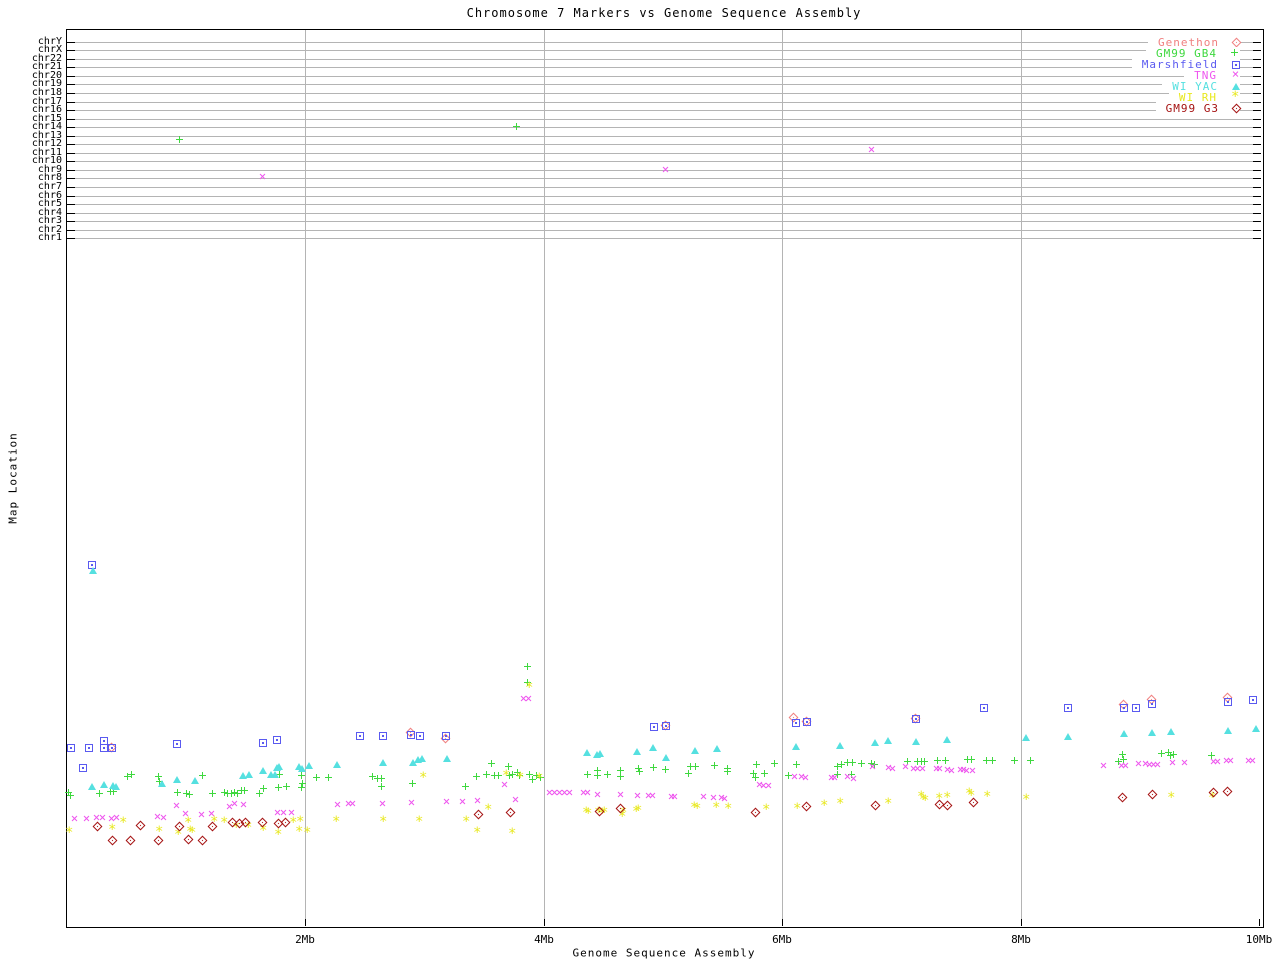 The image size is (1280, 960). Describe the element at coordinates (782, 939) in the screenshot. I see `x-tick-label: 6Mb` at that location.